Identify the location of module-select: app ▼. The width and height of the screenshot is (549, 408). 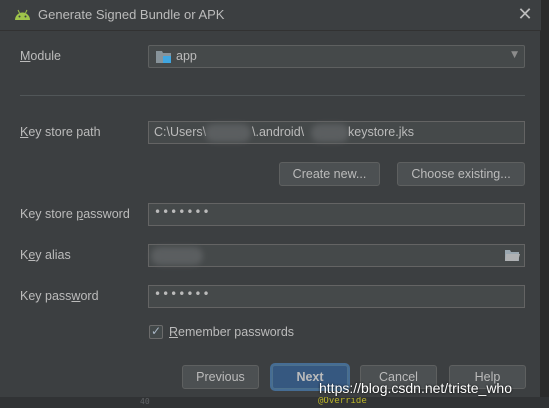
(336, 56).